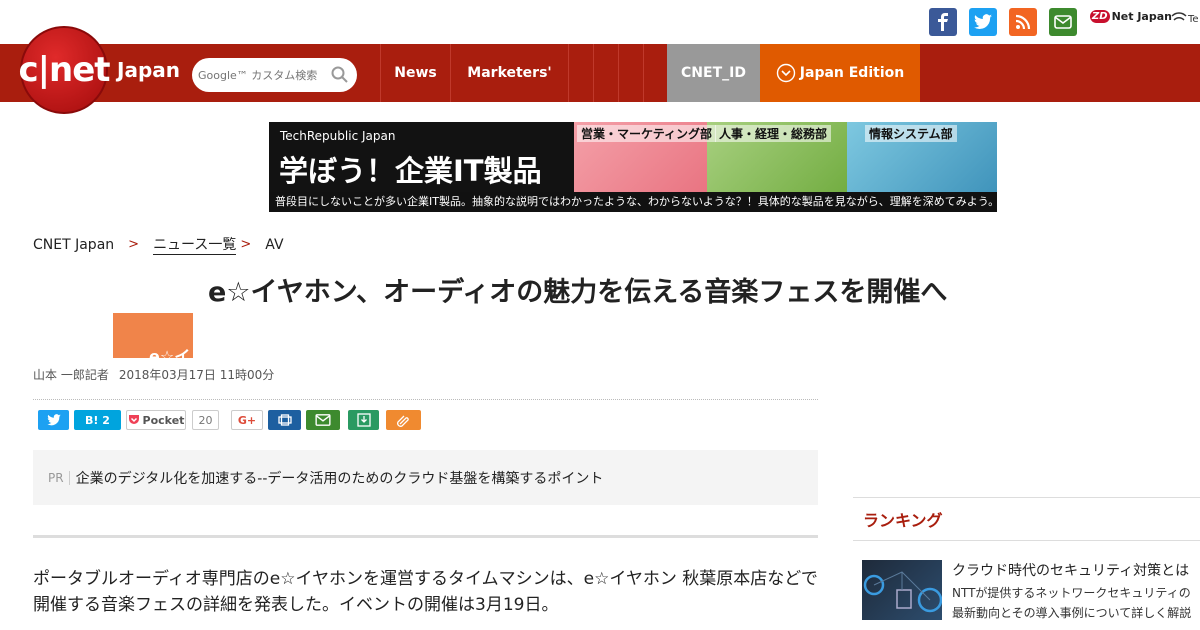 Image resolution: width=1200 pixels, height=630 pixels. I want to click on clip-button, so click(403, 420).